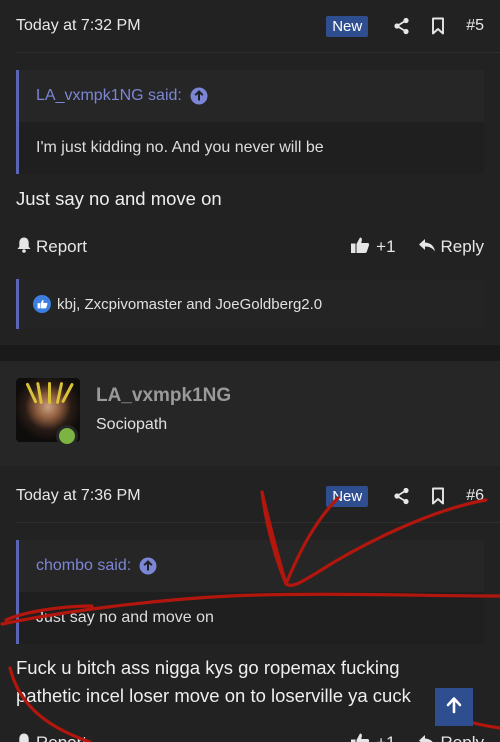 This screenshot has height=742, width=500. I want to click on reactions-list: kbj, Zxcpivomaster and JoeGoldberg2.0, so click(189, 304).